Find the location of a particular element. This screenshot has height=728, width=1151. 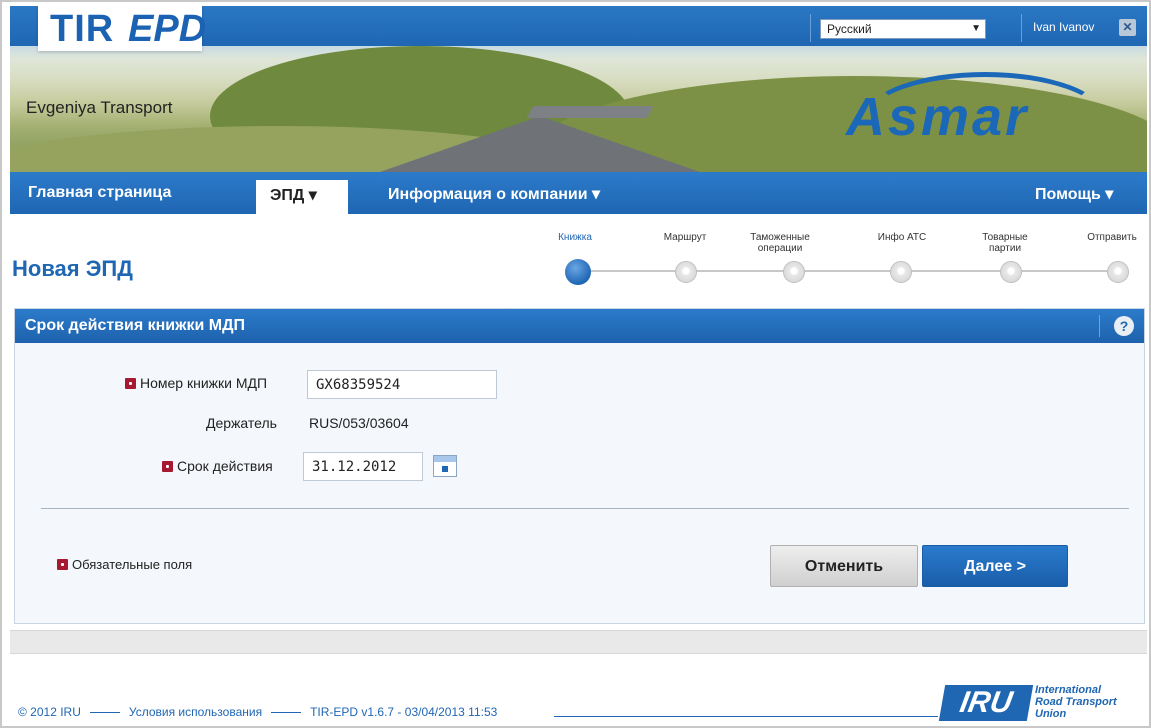

asmar-logo: Asmar is located at coordinates (938, 117).